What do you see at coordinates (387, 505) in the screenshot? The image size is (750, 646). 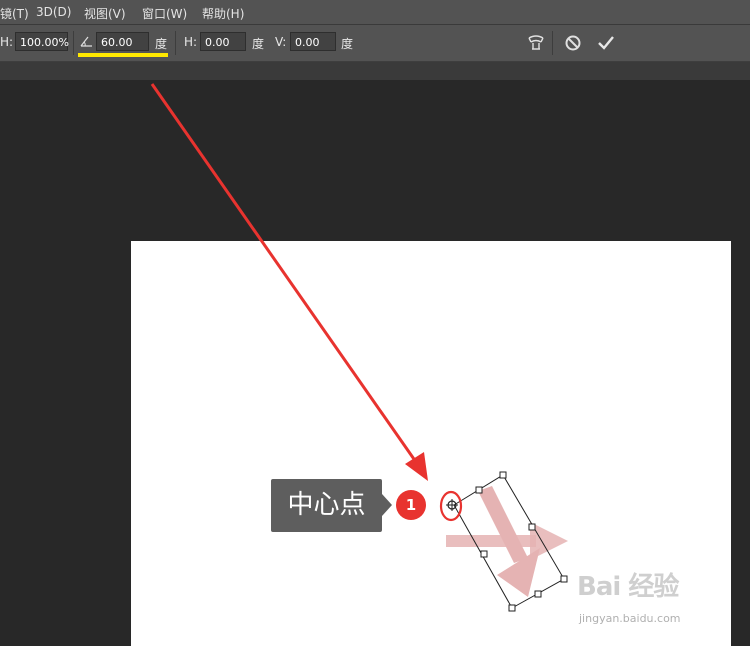 I see `callout-pointer` at bounding box center [387, 505].